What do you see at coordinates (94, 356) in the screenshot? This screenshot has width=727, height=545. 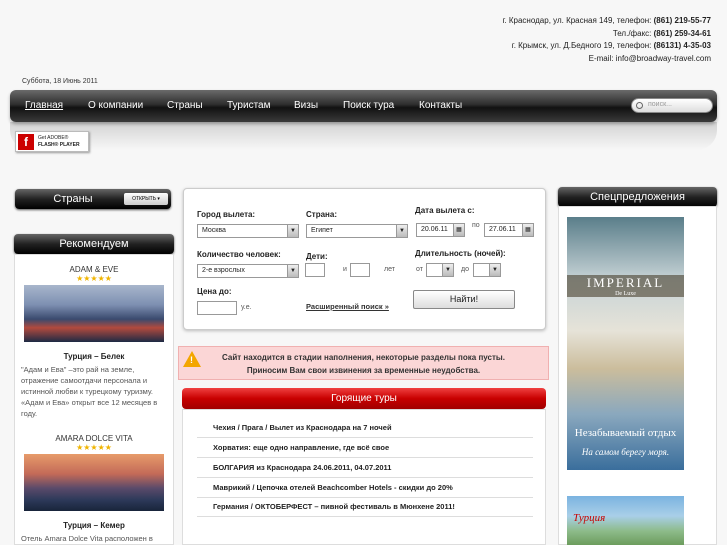 I see `hotel-country: Турция – Белек` at bounding box center [94, 356].